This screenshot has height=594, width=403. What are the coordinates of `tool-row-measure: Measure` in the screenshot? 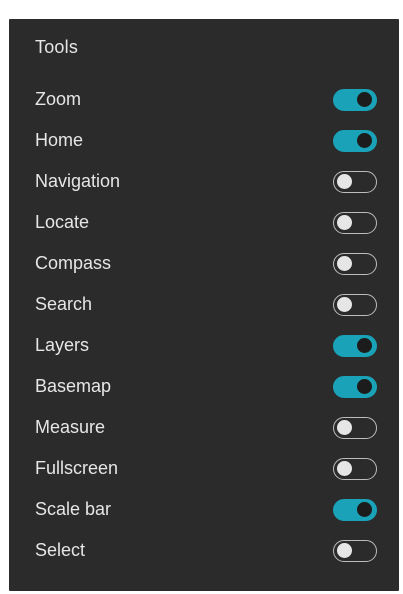 It's located at (204, 427).